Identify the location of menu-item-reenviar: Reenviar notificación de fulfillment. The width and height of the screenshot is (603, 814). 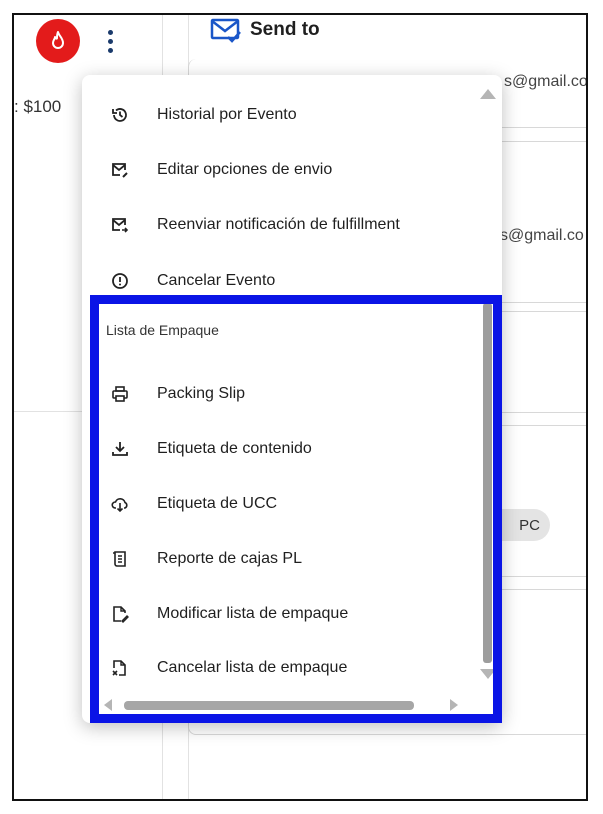
(282, 225).